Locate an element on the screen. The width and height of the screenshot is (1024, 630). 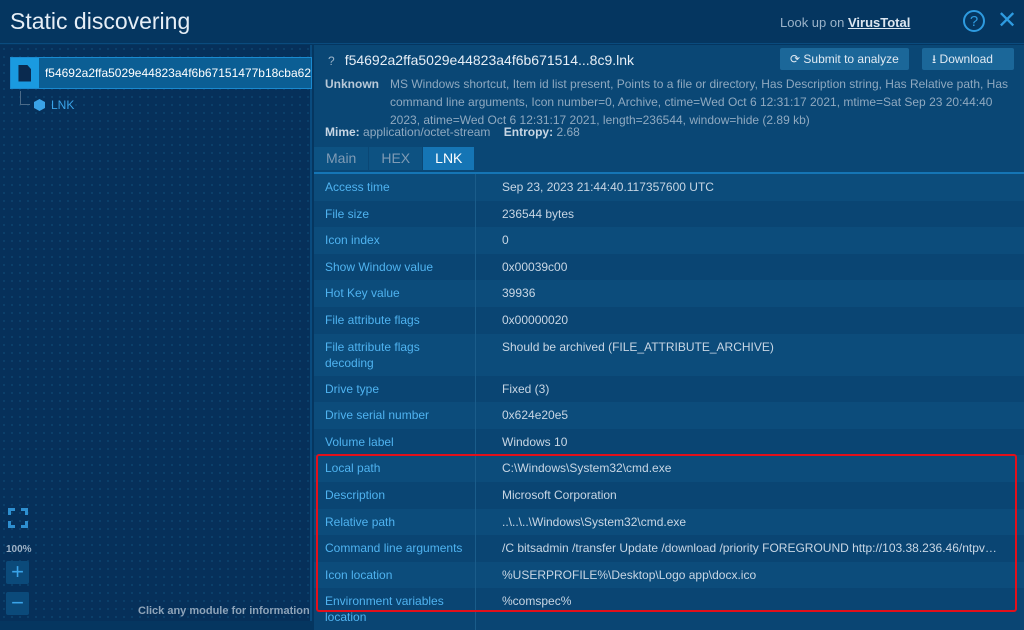
close-icon: ✕ is located at coordinates (1007, 21).